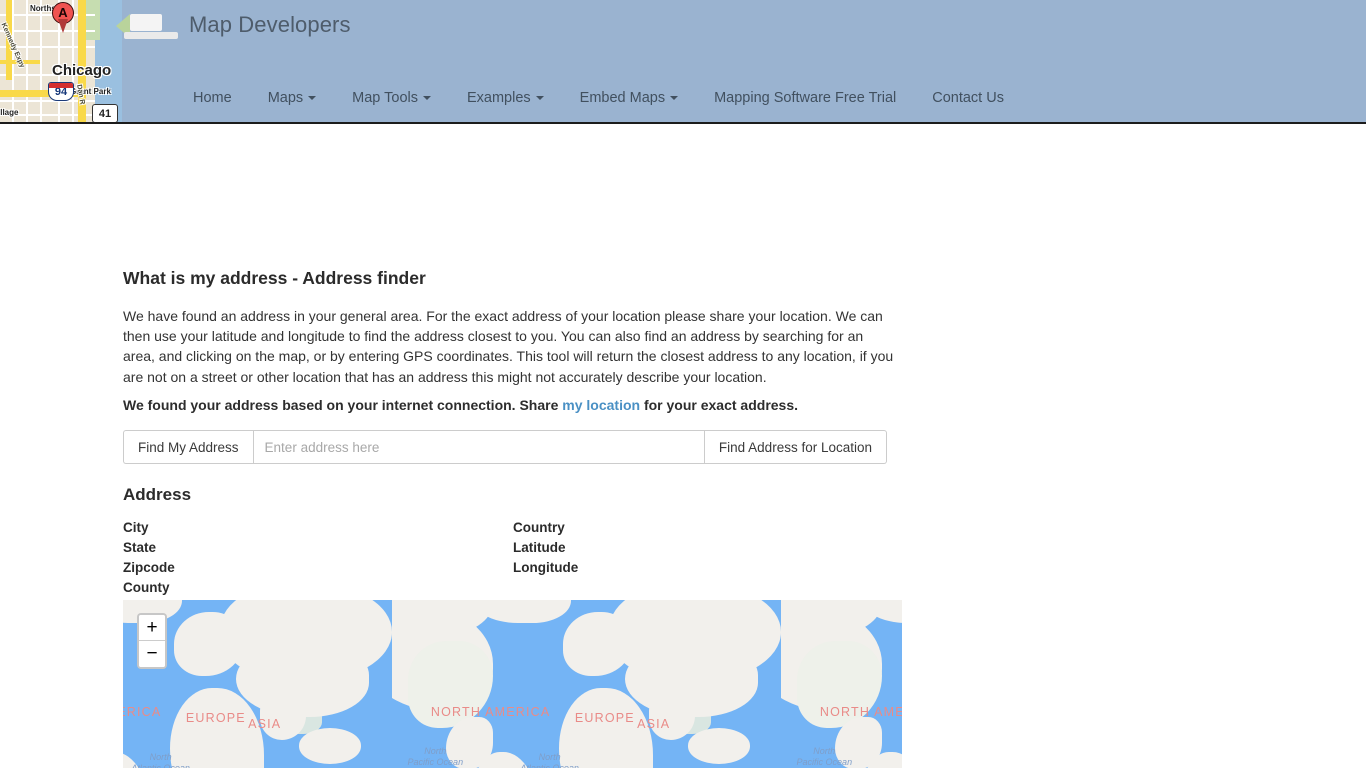 The width and height of the screenshot is (1366, 768). What do you see at coordinates (152, 628) in the screenshot?
I see `zoom-in-button: +` at bounding box center [152, 628].